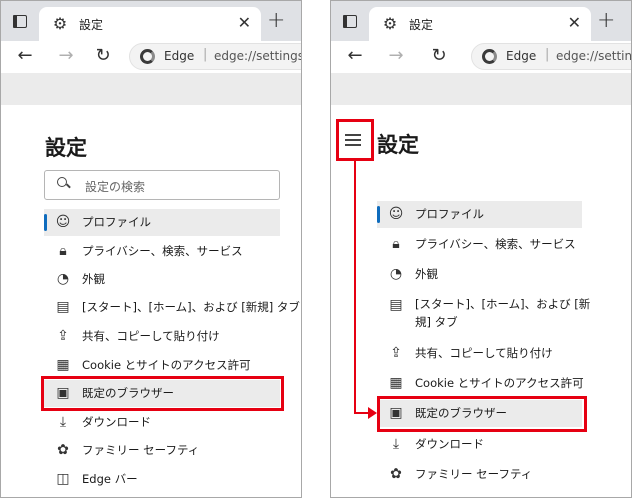 The height and width of the screenshot is (498, 632). What do you see at coordinates (594, 56) in the screenshot?
I see `address-url: edge://settin` at bounding box center [594, 56].